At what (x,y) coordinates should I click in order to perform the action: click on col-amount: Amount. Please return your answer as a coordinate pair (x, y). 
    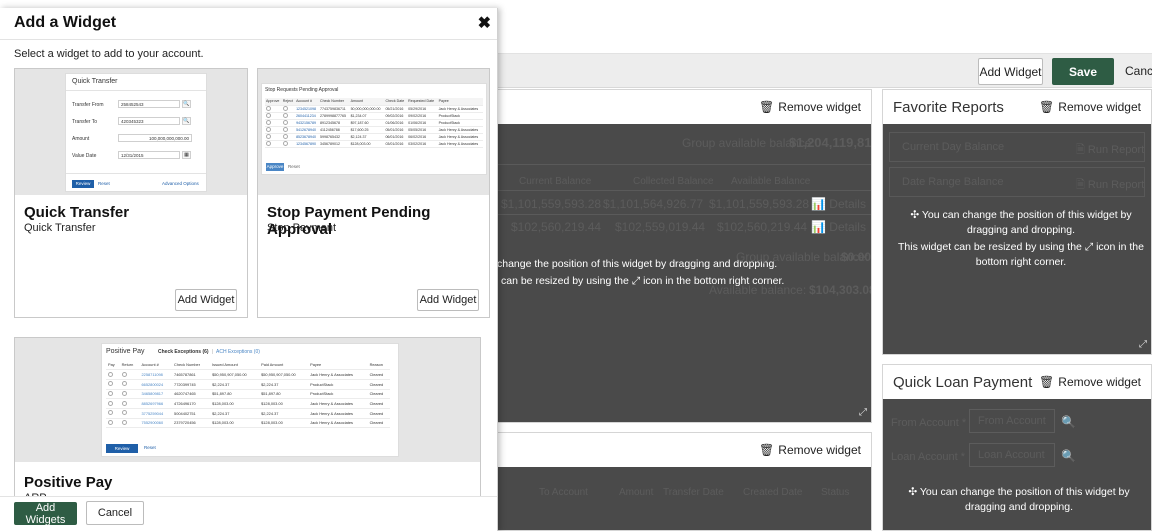
    Looking at the image, I should click on (636, 492).